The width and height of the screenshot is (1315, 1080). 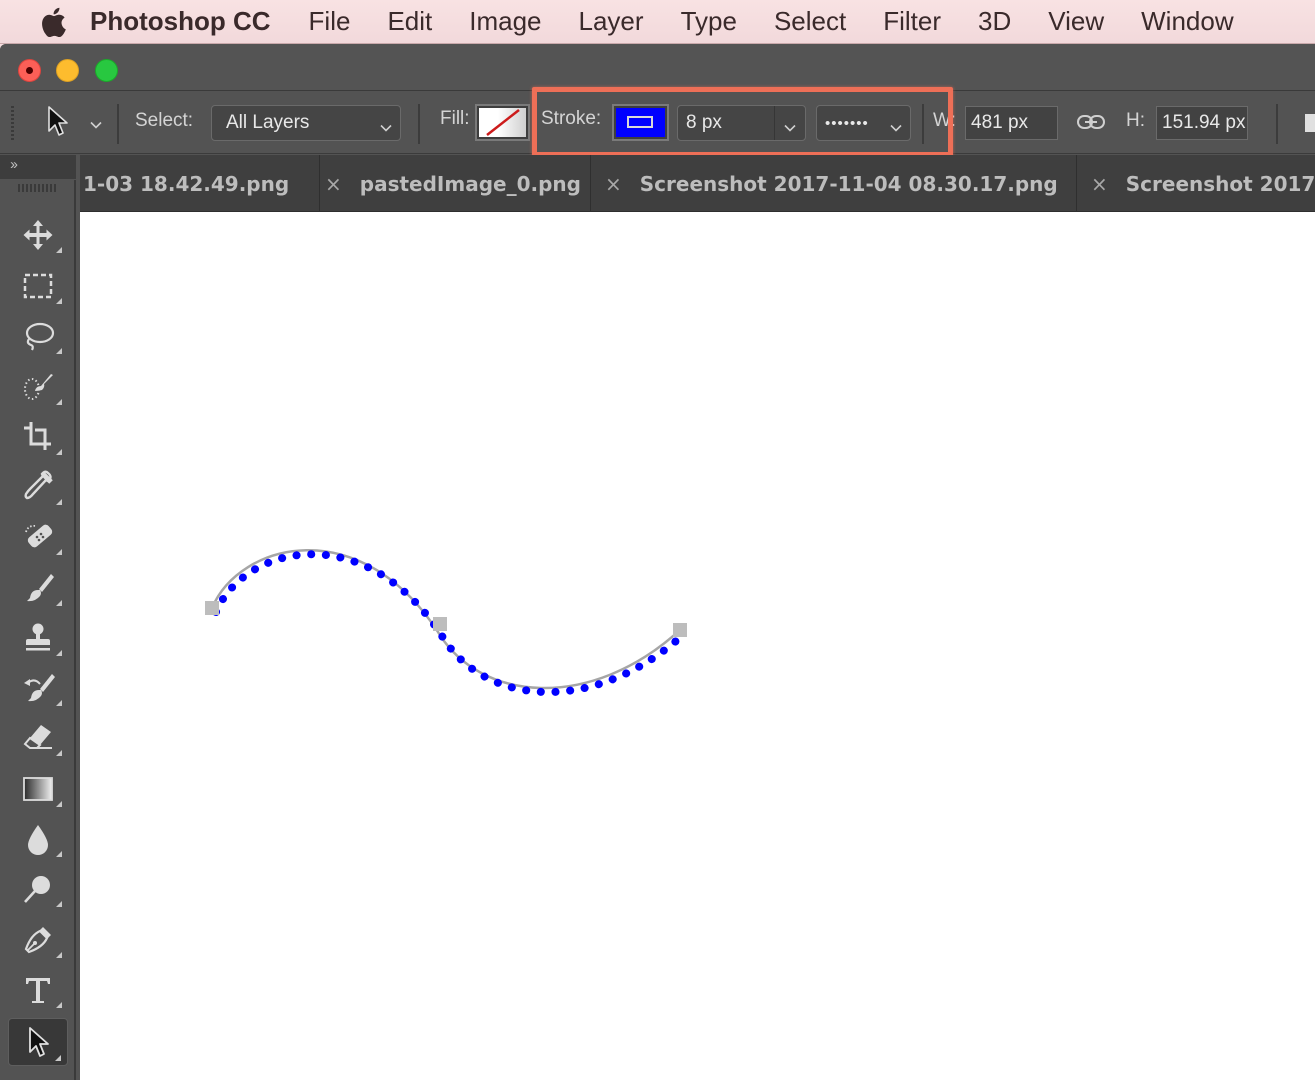 What do you see at coordinates (571, 118) in the screenshot?
I see `stroke-label: Stroke:` at bounding box center [571, 118].